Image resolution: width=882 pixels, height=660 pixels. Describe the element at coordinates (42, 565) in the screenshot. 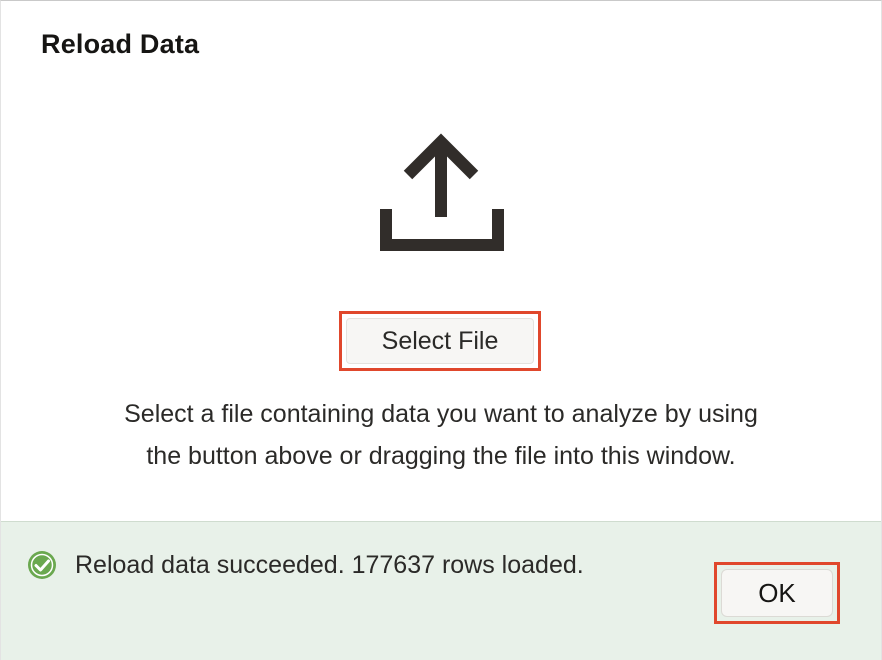

I see `check-circle-icon` at that location.